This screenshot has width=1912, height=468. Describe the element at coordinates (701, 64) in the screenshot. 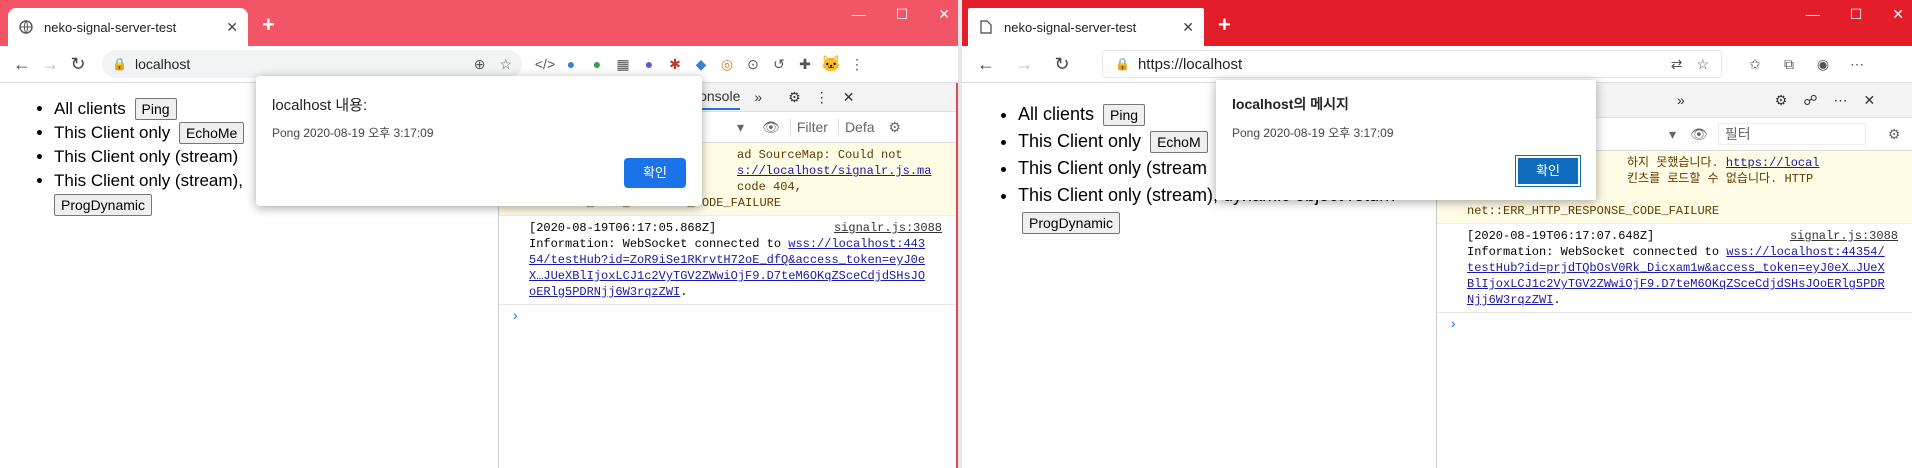

I see `ext-icon: ◆` at that location.